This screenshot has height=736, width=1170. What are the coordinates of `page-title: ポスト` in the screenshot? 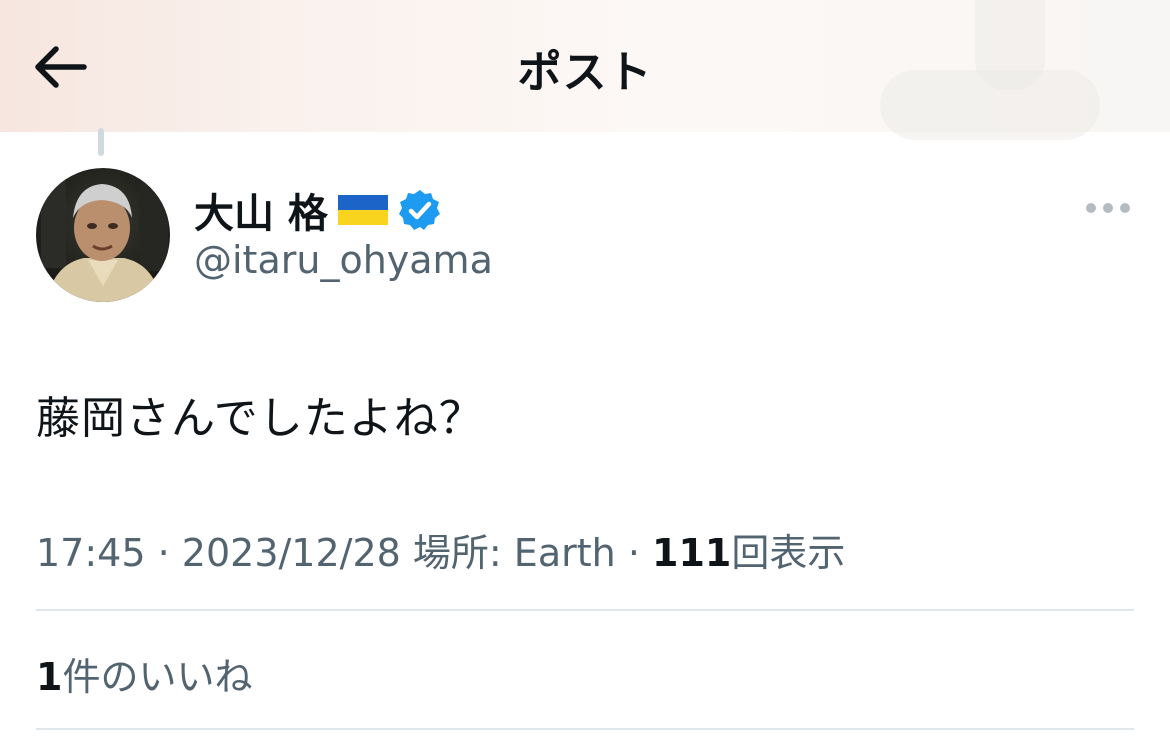 It's located at (585, 72).